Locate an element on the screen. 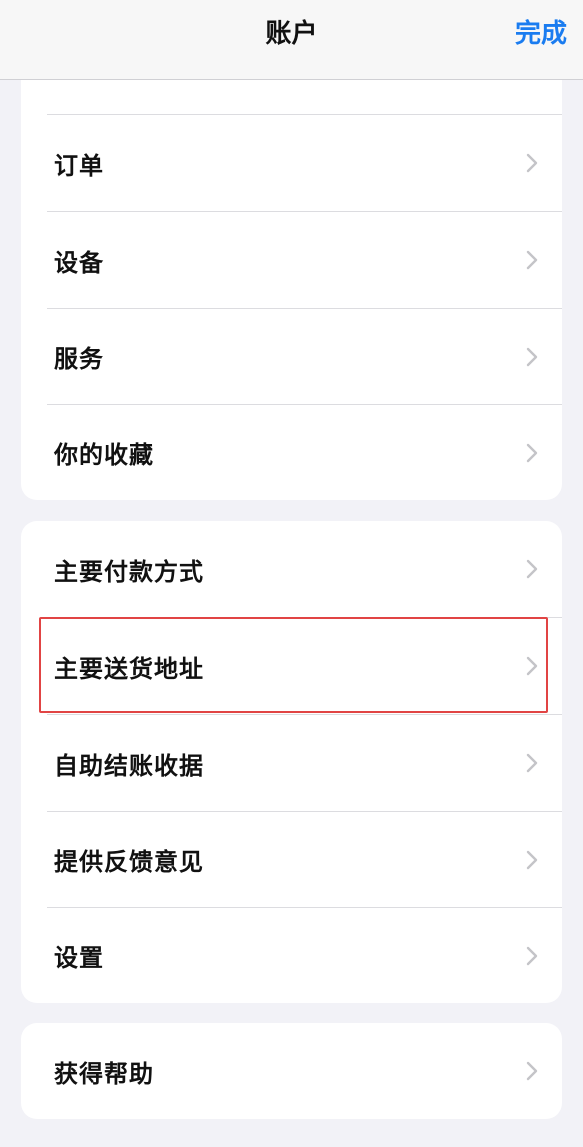 Image resolution: width=583 pixels, height=1147 pixels. row-primary-shipping-address: 主要送货地址 is located at coordinates (291, 666).